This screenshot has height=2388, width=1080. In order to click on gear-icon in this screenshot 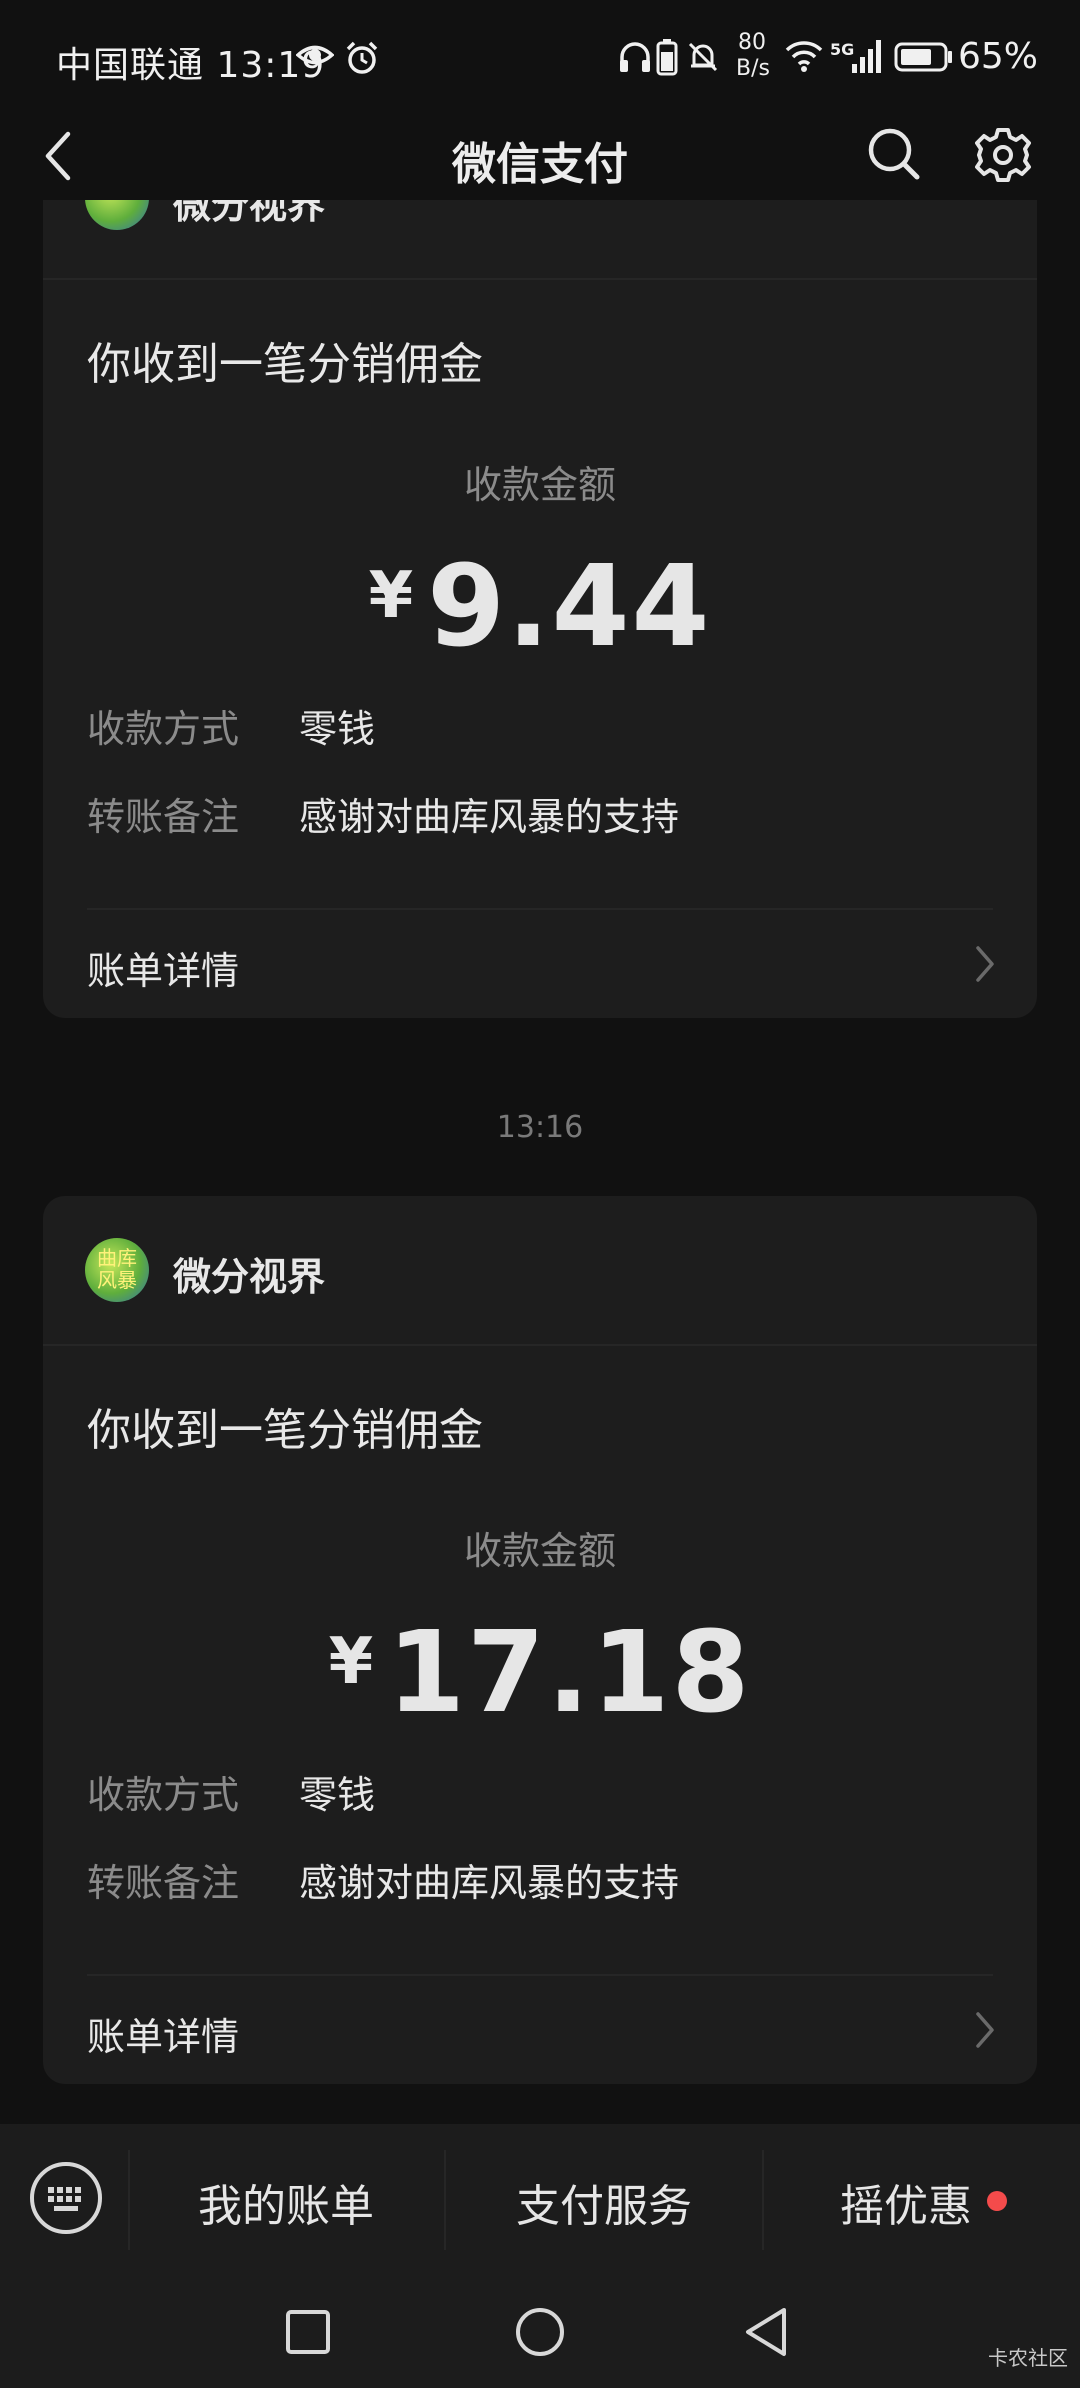, I will do `click(1003, 155)`.